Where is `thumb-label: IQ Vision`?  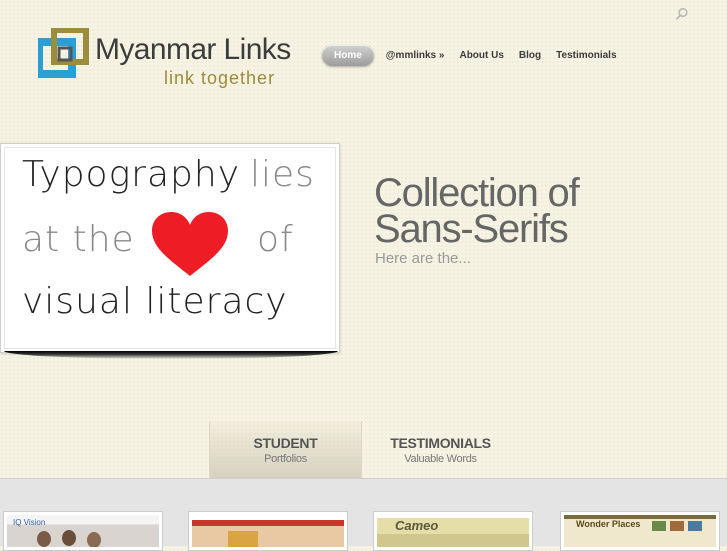 thumb-label: IQ Vision is located at coordinates (29, 522).